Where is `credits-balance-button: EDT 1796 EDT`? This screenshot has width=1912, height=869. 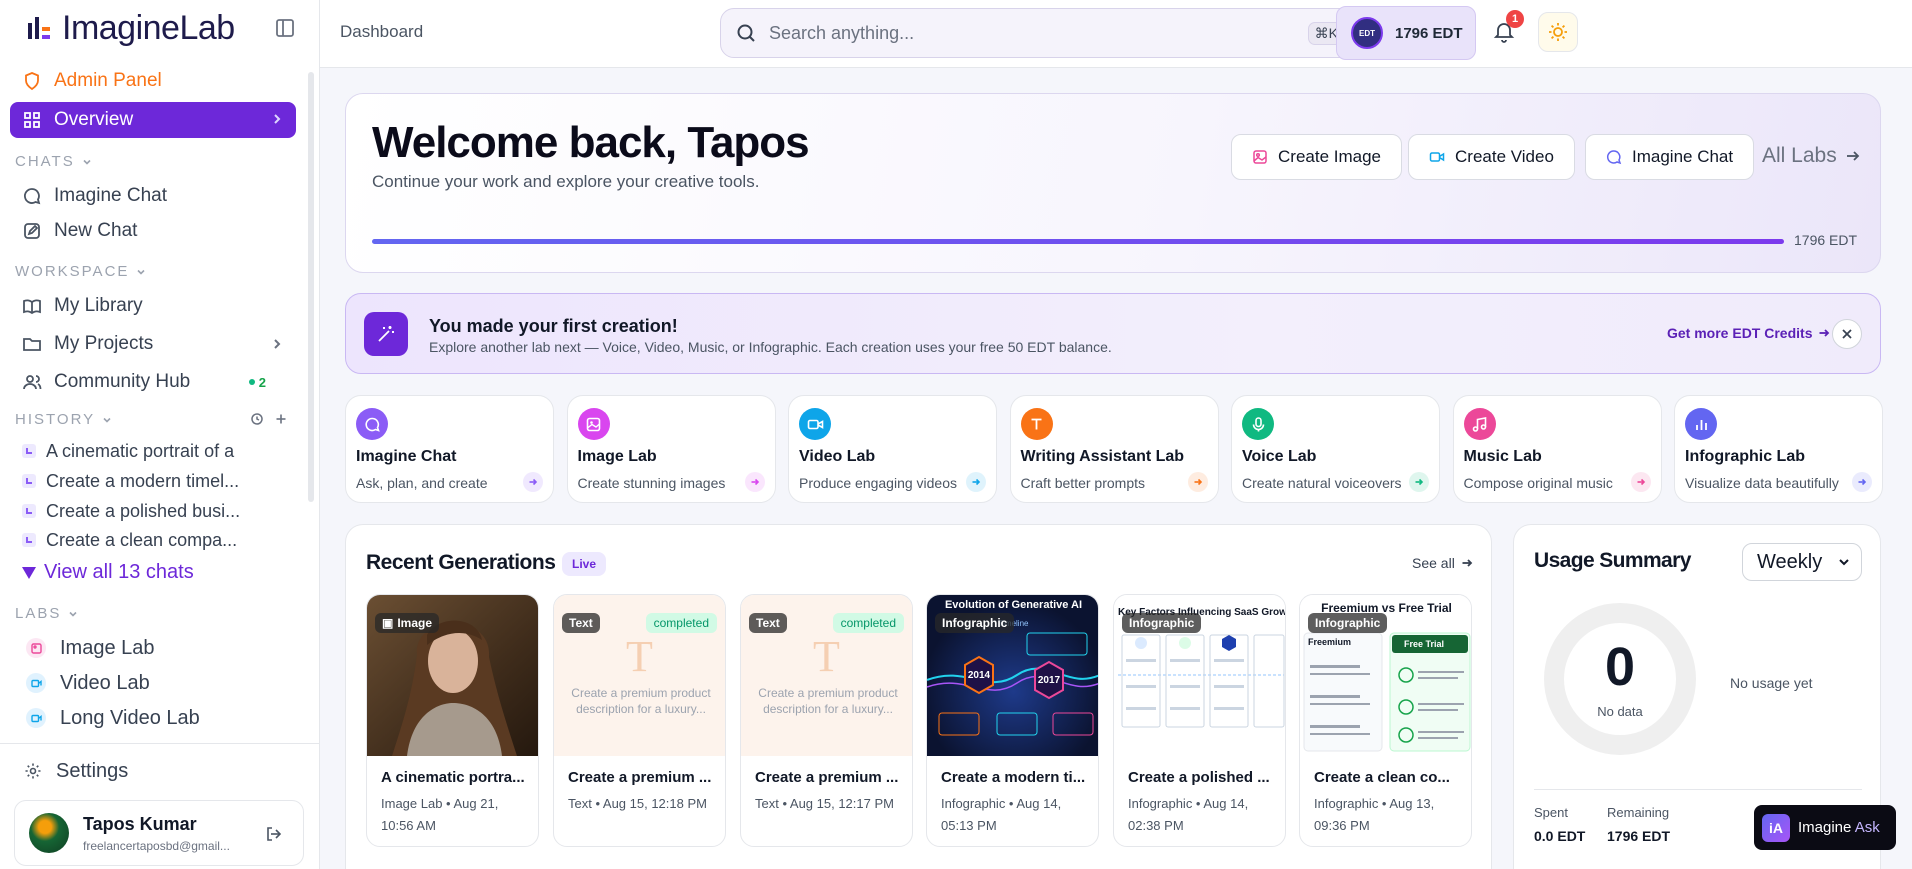 credits-balance-button: EDT 1796 EDT is located at coordinates (1406, 33).